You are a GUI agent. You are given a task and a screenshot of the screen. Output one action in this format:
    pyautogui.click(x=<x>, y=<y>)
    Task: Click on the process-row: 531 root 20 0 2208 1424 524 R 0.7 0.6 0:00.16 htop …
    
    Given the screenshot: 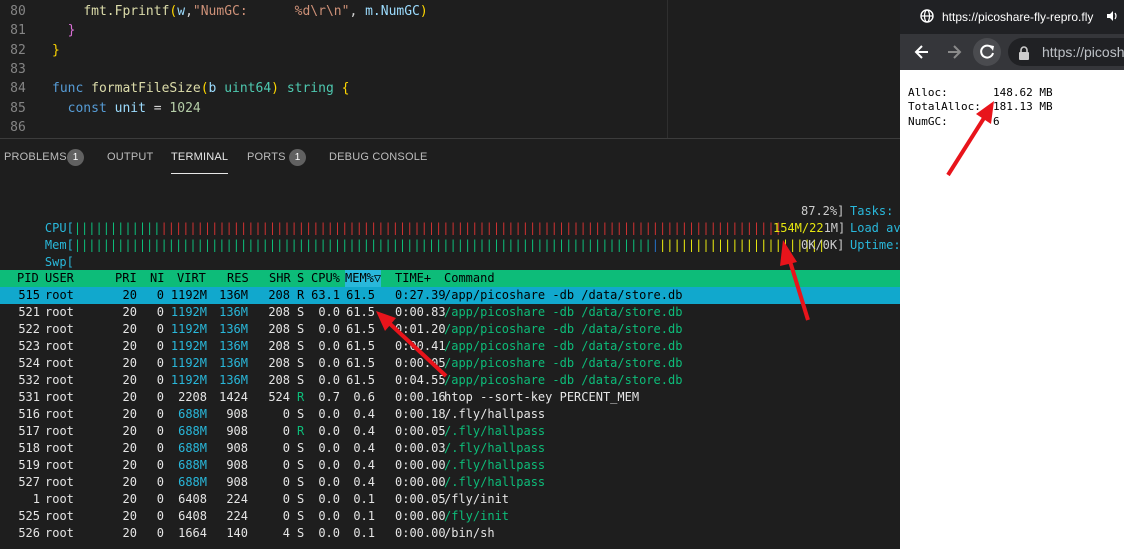 What is the action you would take?
    pyautogui.click(x=450, y=397)
    